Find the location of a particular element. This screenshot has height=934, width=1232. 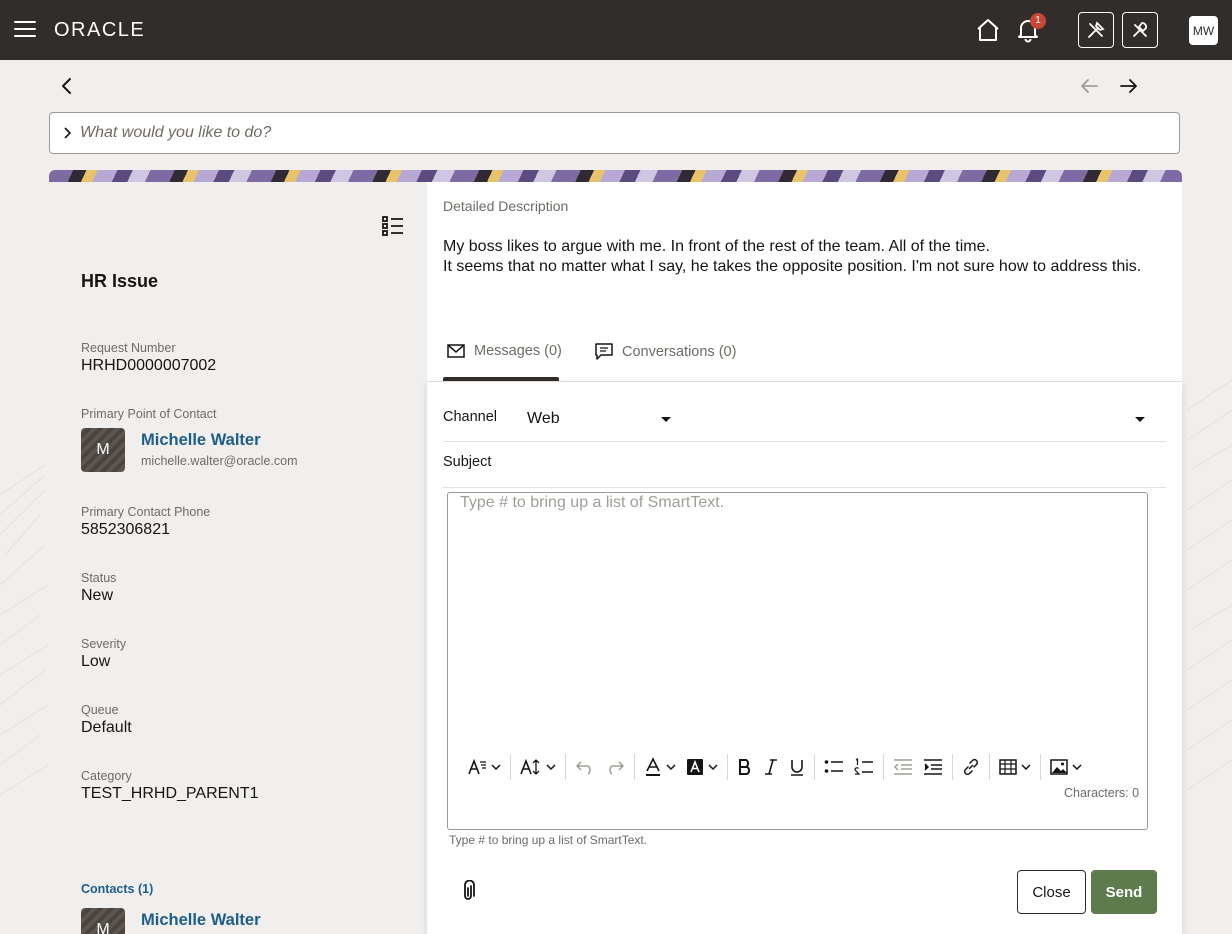

redo-button is located at coordinates (615, 767).